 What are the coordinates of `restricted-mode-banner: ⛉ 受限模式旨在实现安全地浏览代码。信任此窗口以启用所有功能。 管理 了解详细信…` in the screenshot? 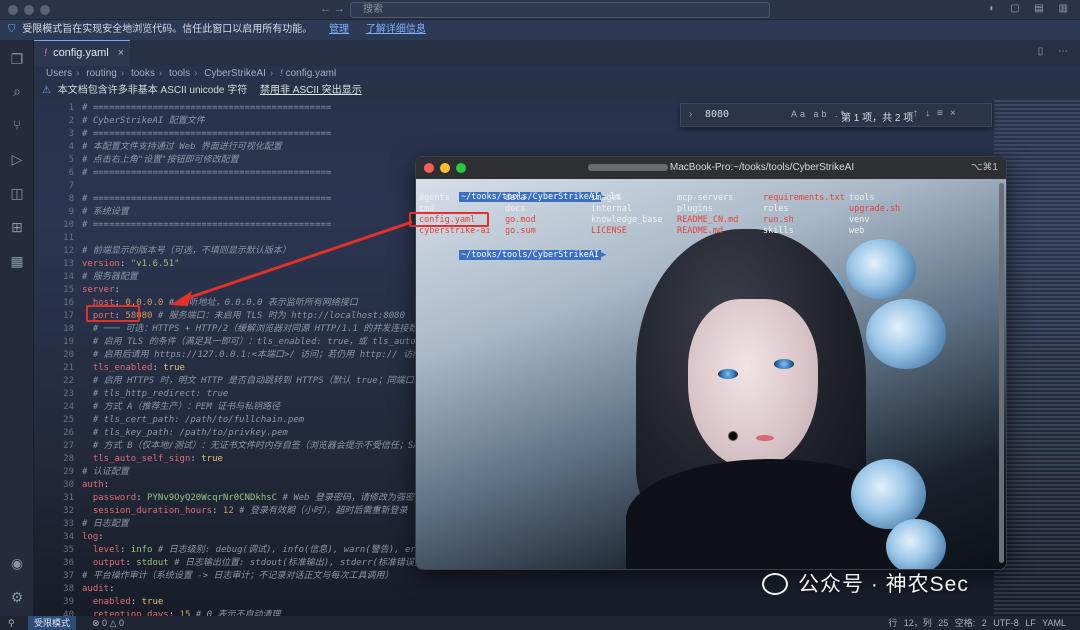 It's located at (540, 30).